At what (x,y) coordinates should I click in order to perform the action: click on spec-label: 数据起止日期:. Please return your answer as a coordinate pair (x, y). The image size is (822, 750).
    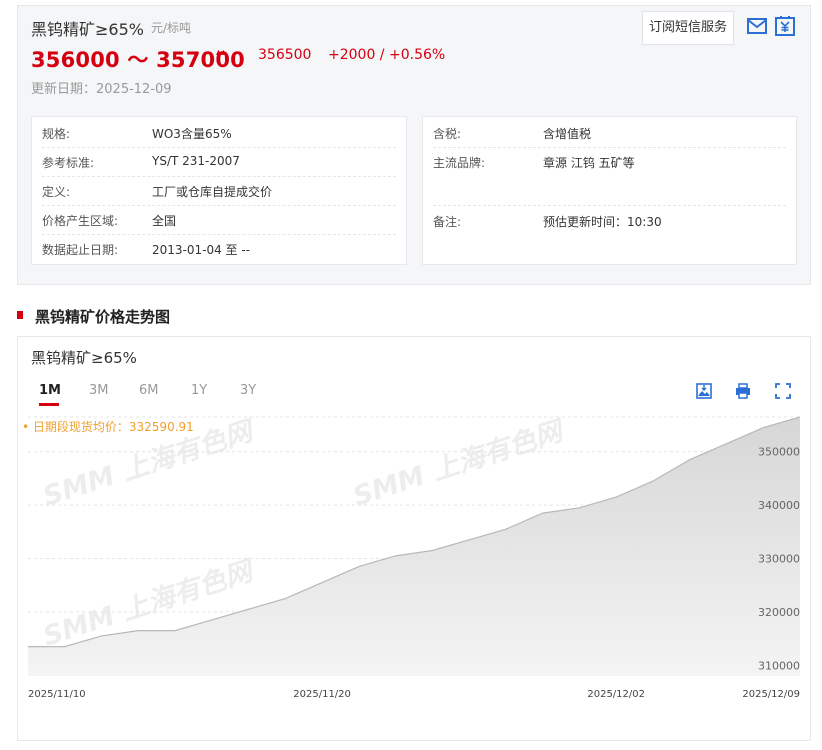
    Looking at the image, I should click on (80, 250).